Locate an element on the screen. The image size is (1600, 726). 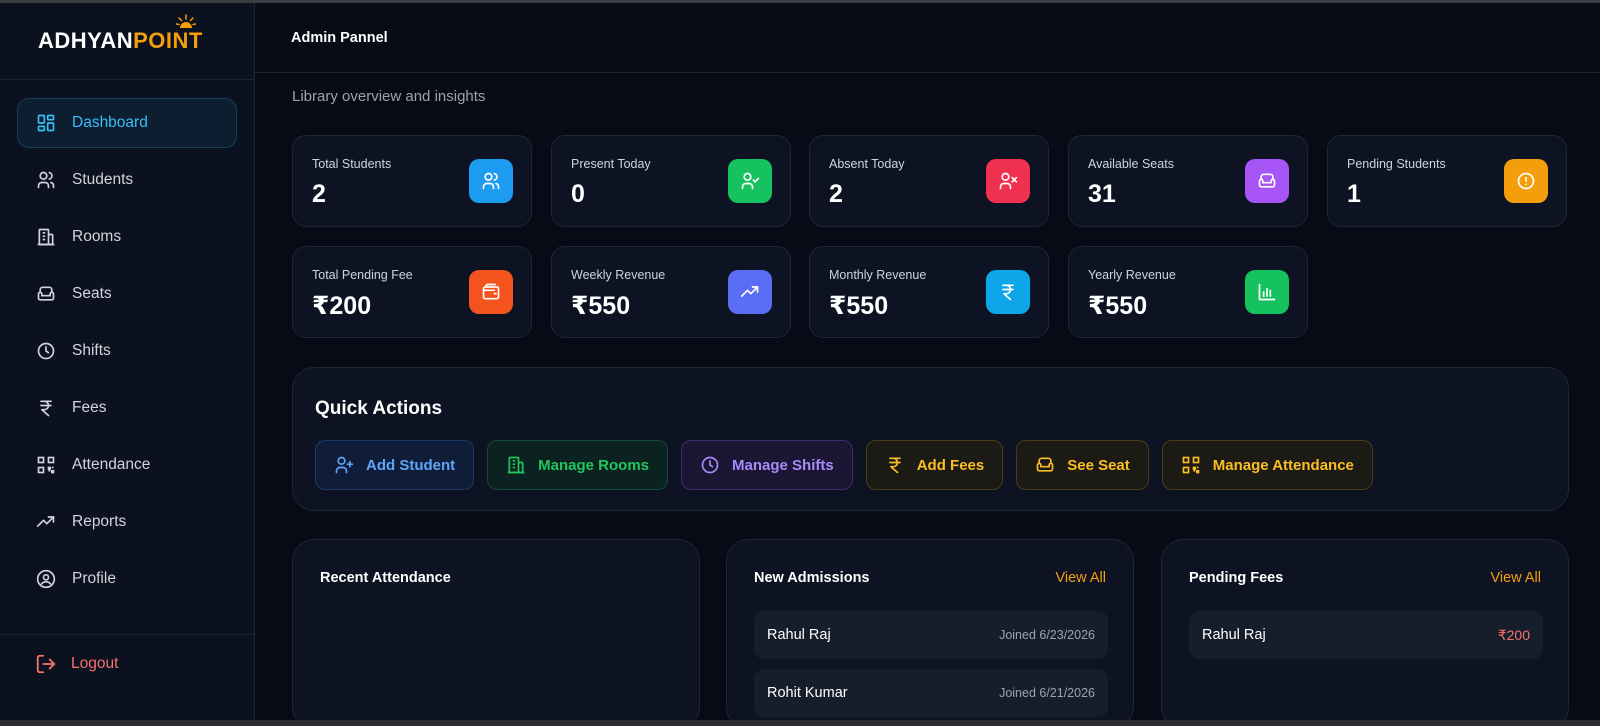
sidebar-divider is located at coordinates (127, 634).